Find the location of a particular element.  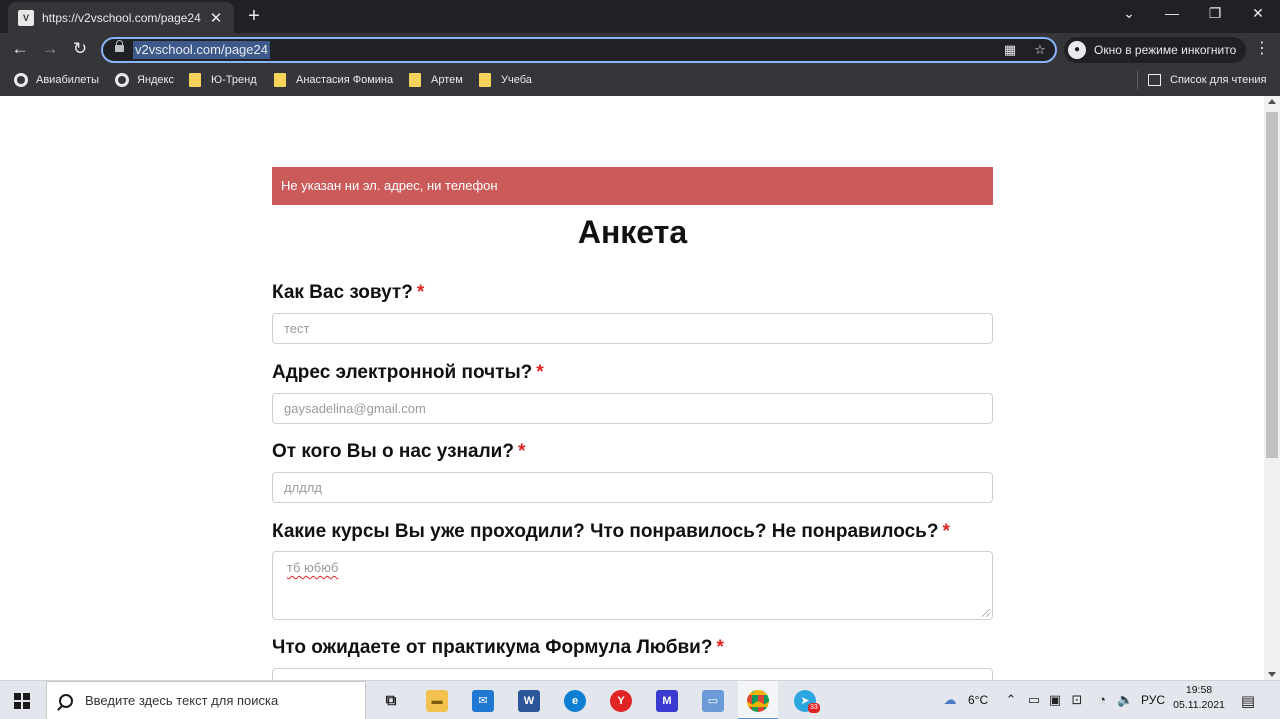

reading-list-button: Список для чтения is located at coordinates (1207, 80).